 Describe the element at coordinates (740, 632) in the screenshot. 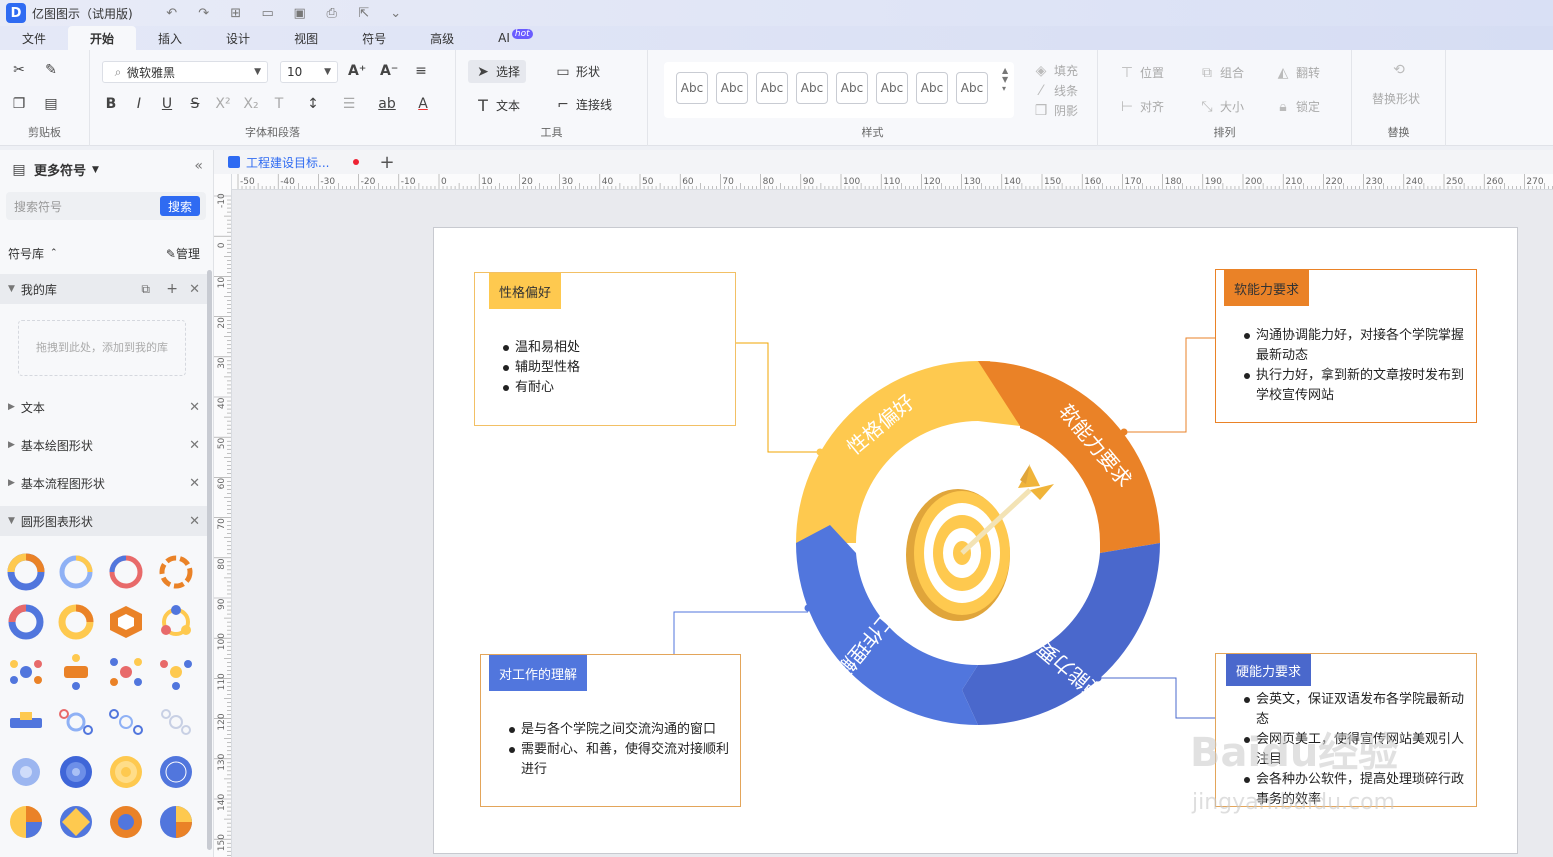

I see `connector-work` at that location.